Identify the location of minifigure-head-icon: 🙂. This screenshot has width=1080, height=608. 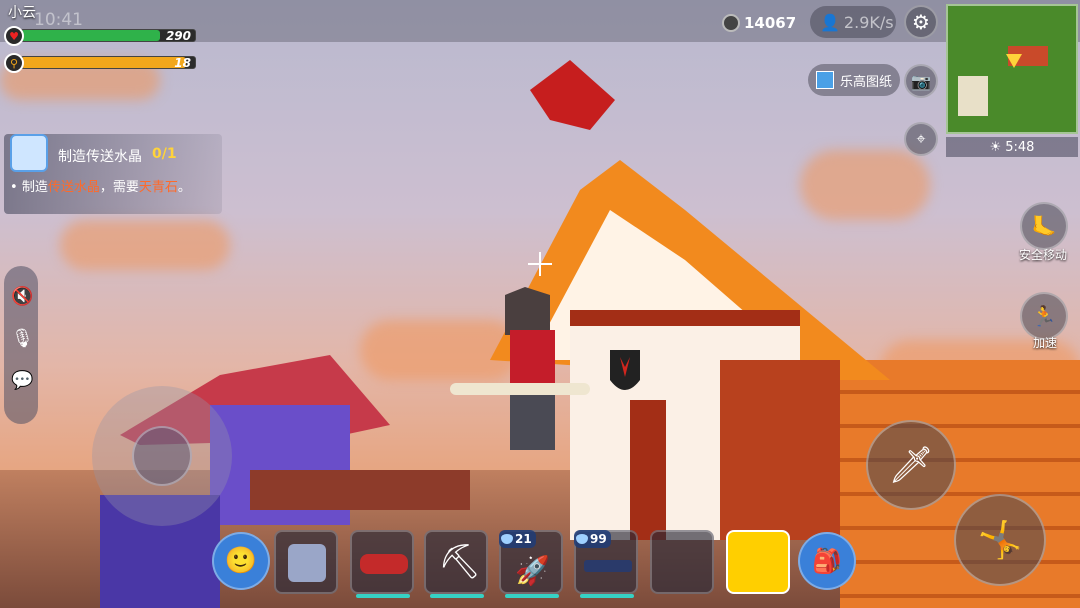
(241, 561).